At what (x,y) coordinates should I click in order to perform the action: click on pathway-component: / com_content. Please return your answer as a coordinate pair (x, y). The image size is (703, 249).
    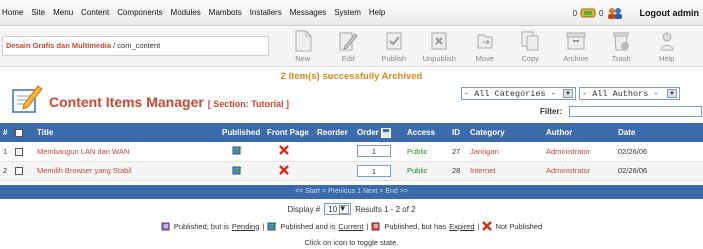
    Looking at the image, I should click on (136, 45).